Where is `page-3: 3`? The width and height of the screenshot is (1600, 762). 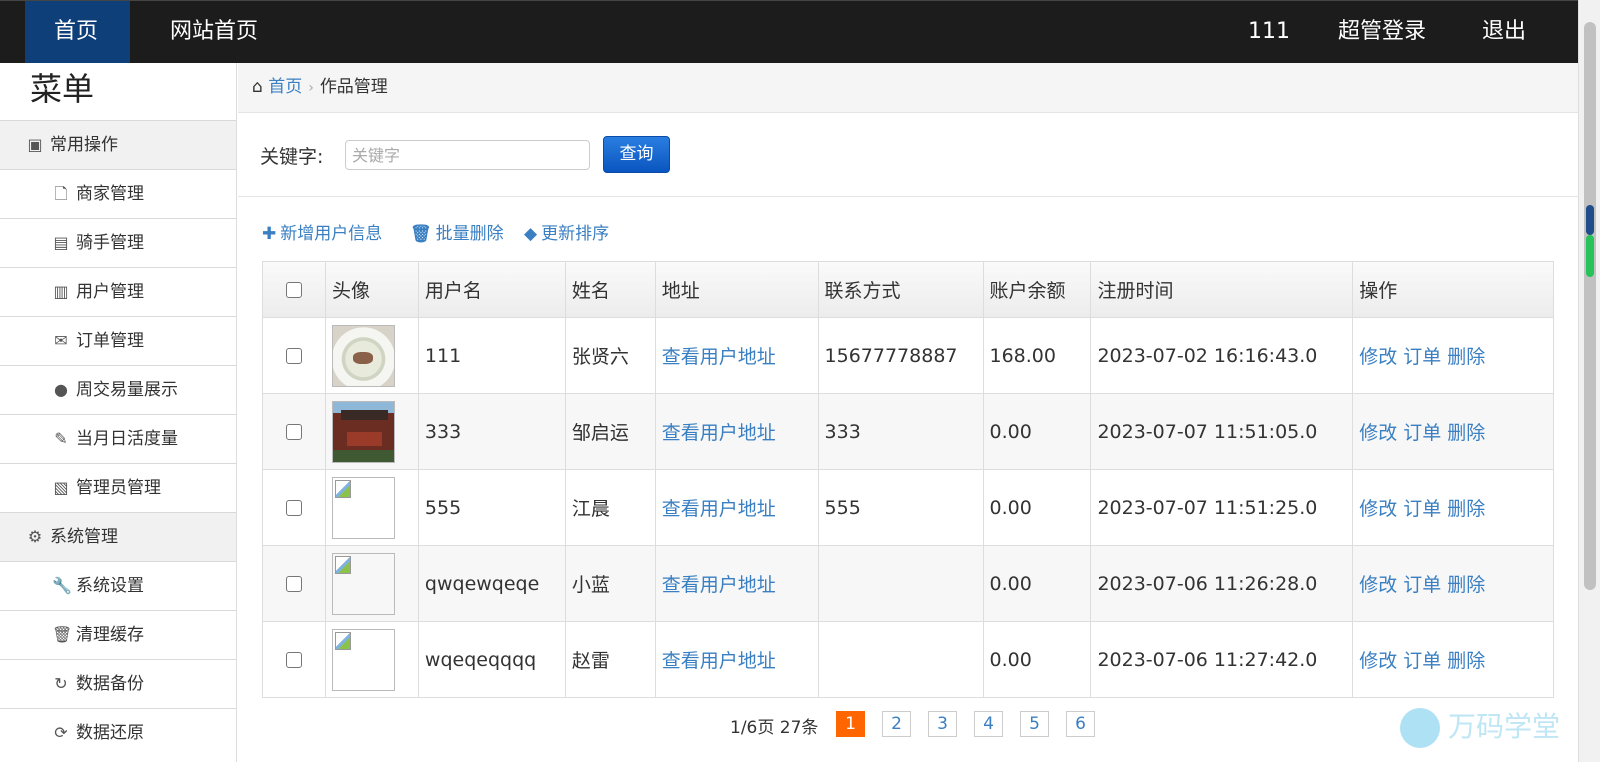 page-3: 3 is located at coordinates (942, 724).